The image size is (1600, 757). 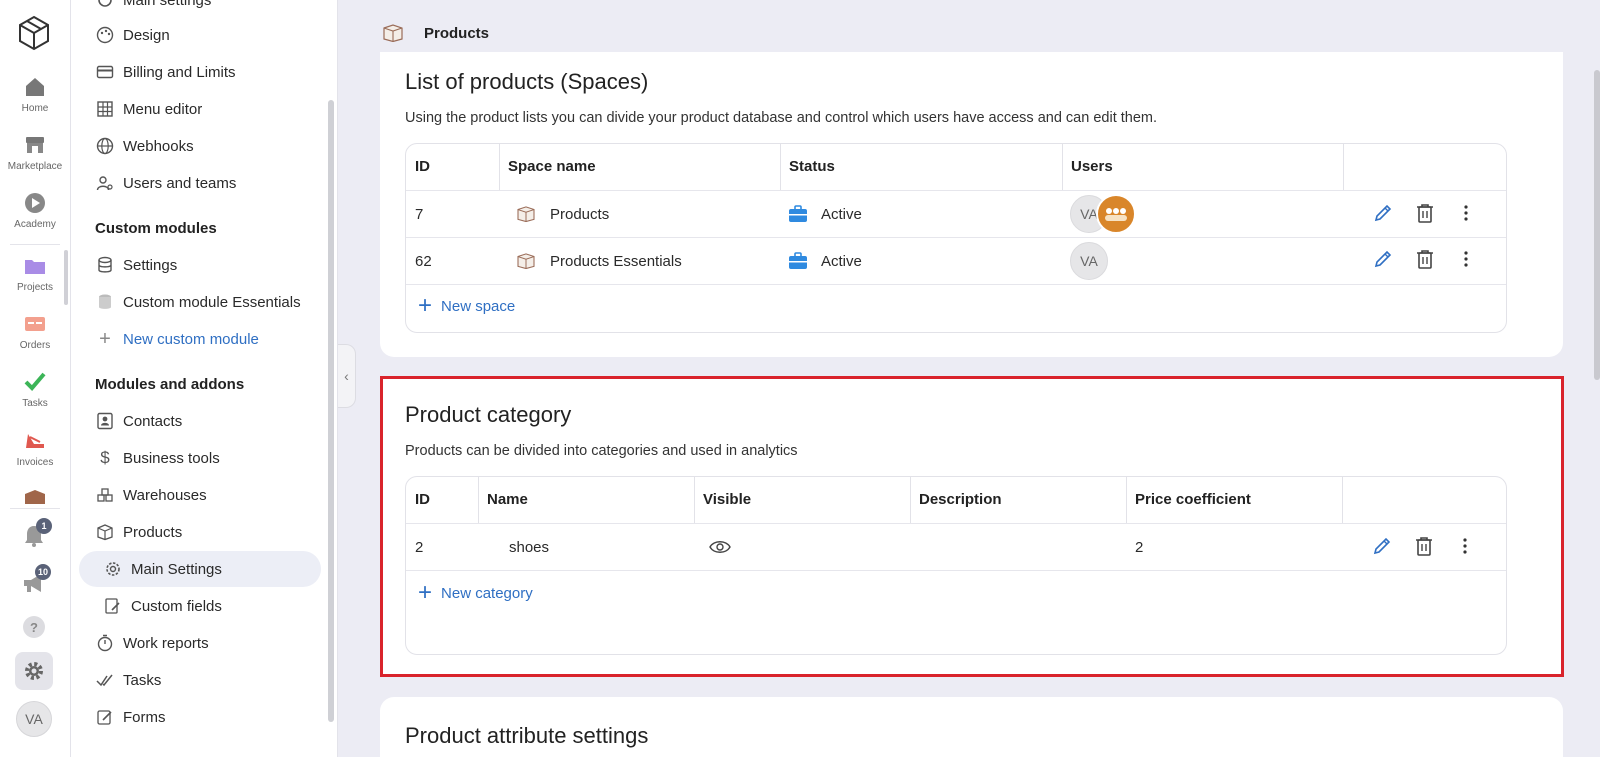 What do you see at coordinates (171, 458) in the screenshot?
I see `sidebar-item-label: Business tools` at bounding box center [171, 458].